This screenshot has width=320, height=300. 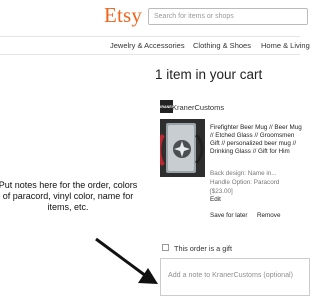 I want to click on edit-link: Edit, so click(x=215, y=199).